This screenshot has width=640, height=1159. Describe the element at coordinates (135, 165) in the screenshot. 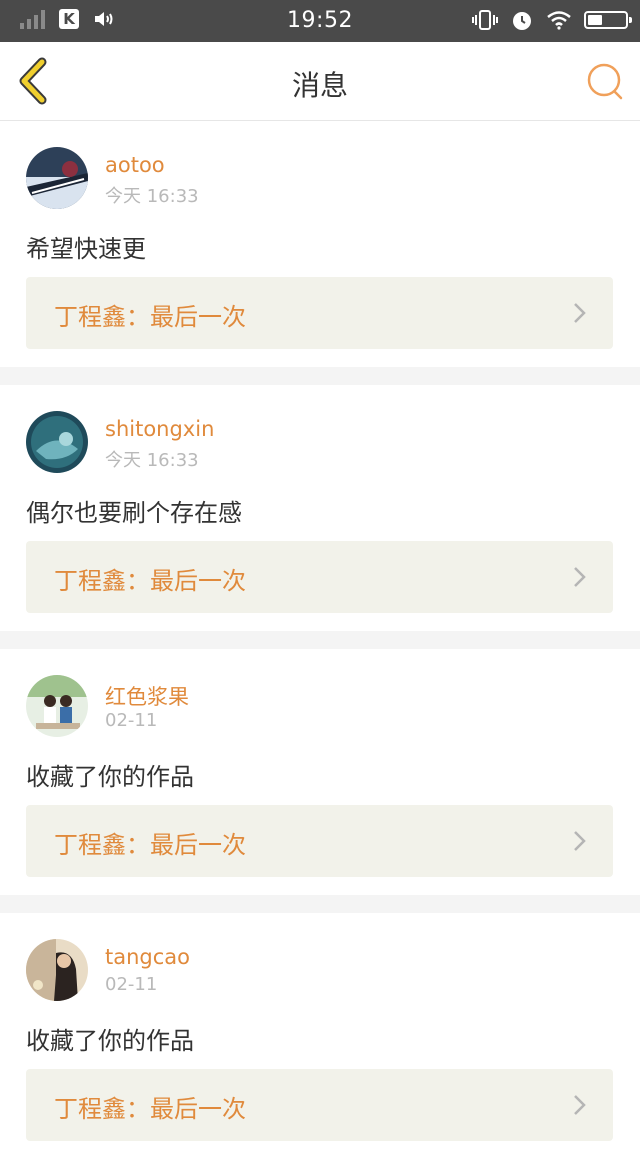

I see `username: aotoo` at that location.